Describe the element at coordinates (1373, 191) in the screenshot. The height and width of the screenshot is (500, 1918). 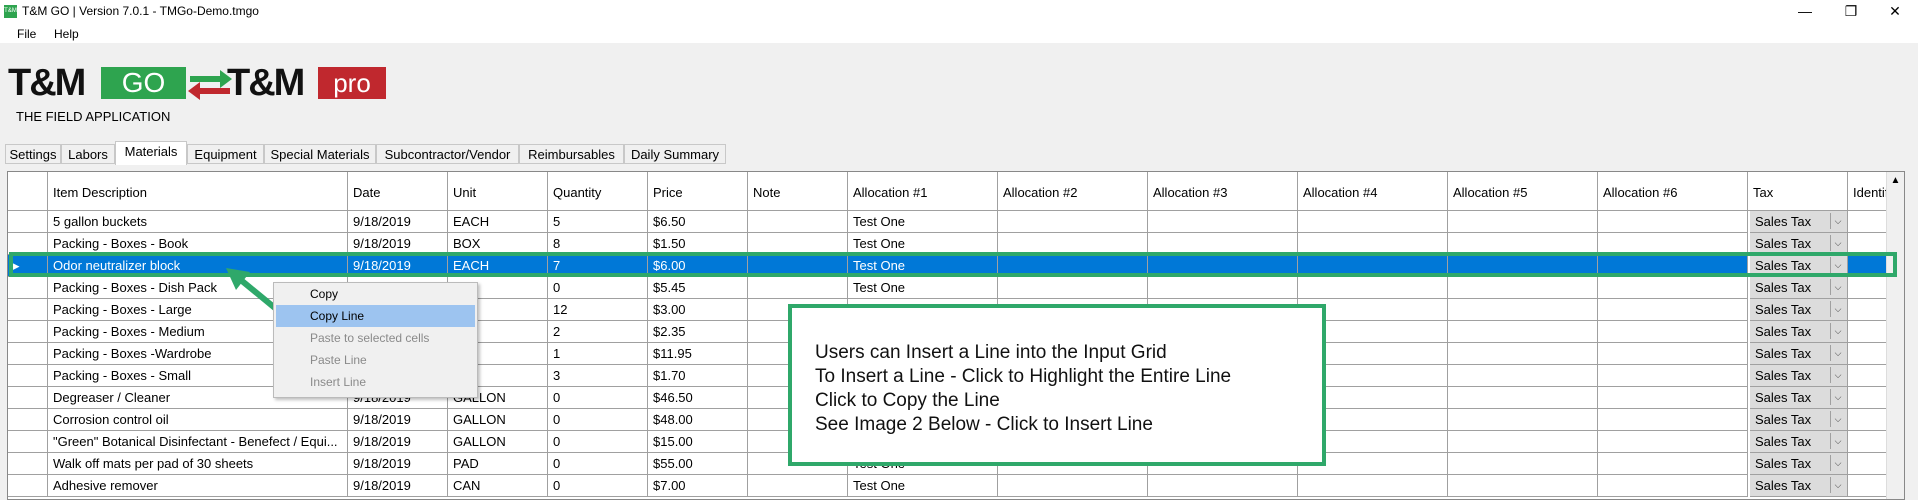
I see `column-header-allocation-4: Allocation #4` at that location.